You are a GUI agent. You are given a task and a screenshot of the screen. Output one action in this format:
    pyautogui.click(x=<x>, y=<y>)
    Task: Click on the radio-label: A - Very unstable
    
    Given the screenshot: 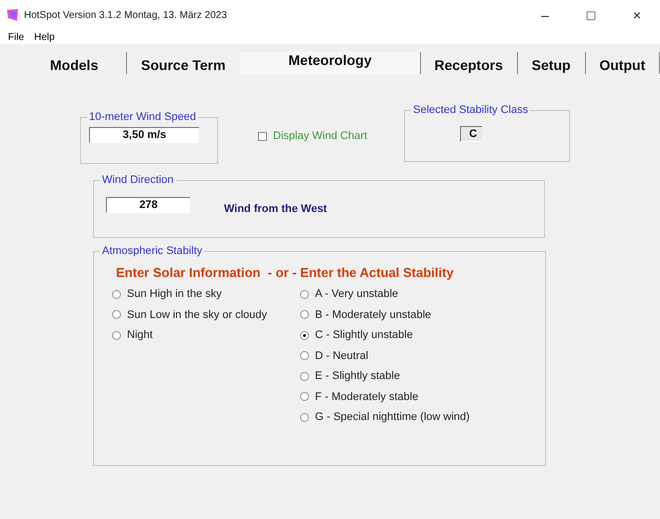 What is the action you would take?
    pyautogui.click(x=356, y=294)
    